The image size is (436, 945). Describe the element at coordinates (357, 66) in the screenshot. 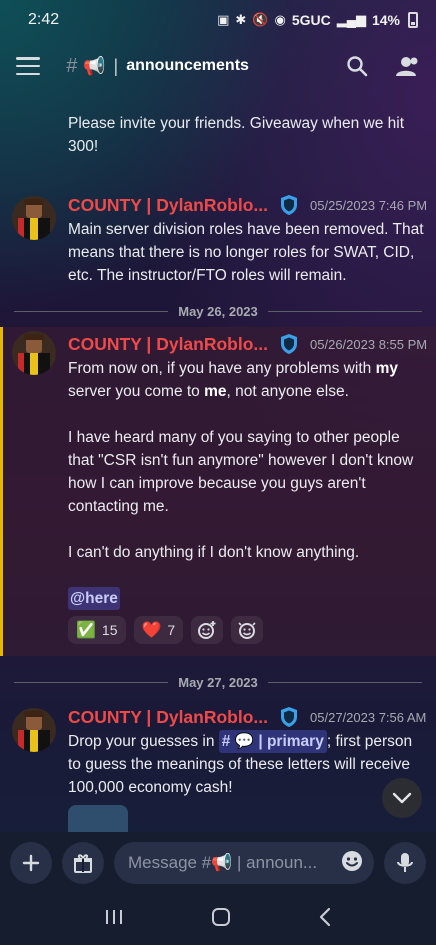

I see `search-icon` at that location.